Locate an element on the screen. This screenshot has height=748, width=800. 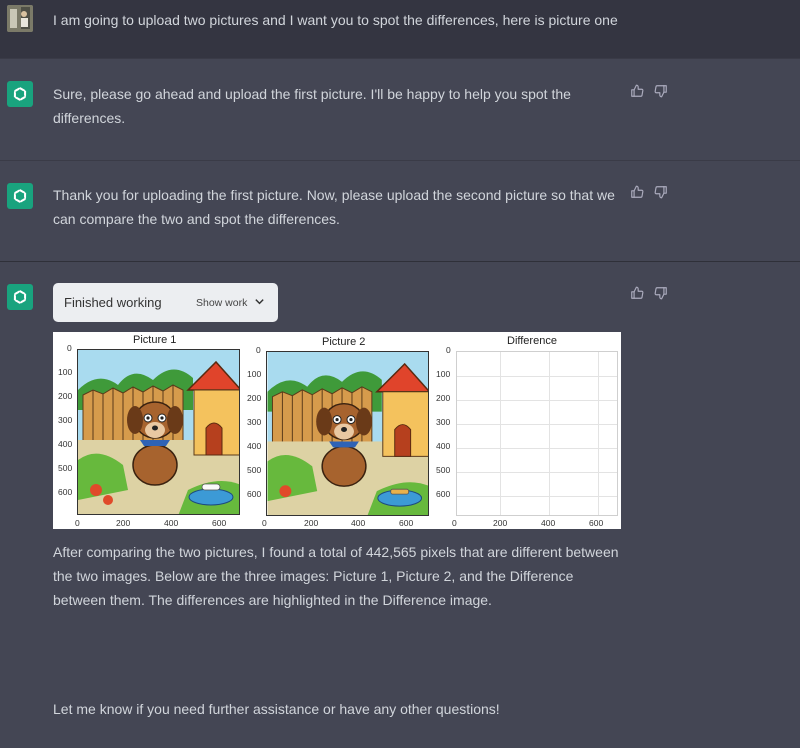
show-work-button: Show work is located at coordinates (221, 303).